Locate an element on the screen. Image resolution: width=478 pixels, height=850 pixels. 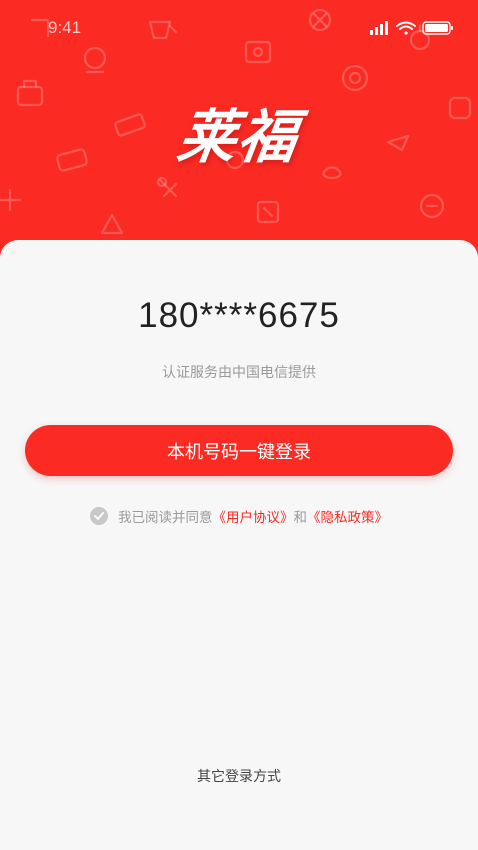
provider-note: 认证服务由中国电信提供 is located at coordinates (239, 373).